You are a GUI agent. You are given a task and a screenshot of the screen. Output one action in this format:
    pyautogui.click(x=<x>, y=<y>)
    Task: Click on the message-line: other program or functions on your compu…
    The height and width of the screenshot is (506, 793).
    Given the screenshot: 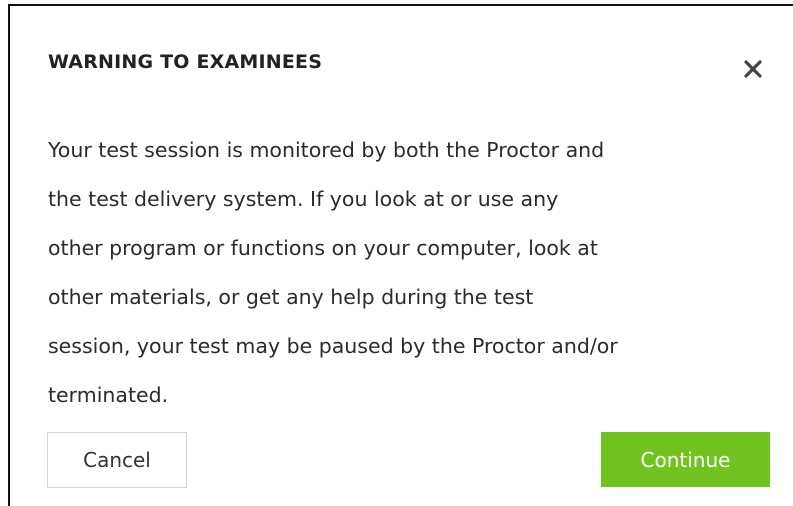 What is the action you would take?
    pyautogui.click(x=323, y=248)
    